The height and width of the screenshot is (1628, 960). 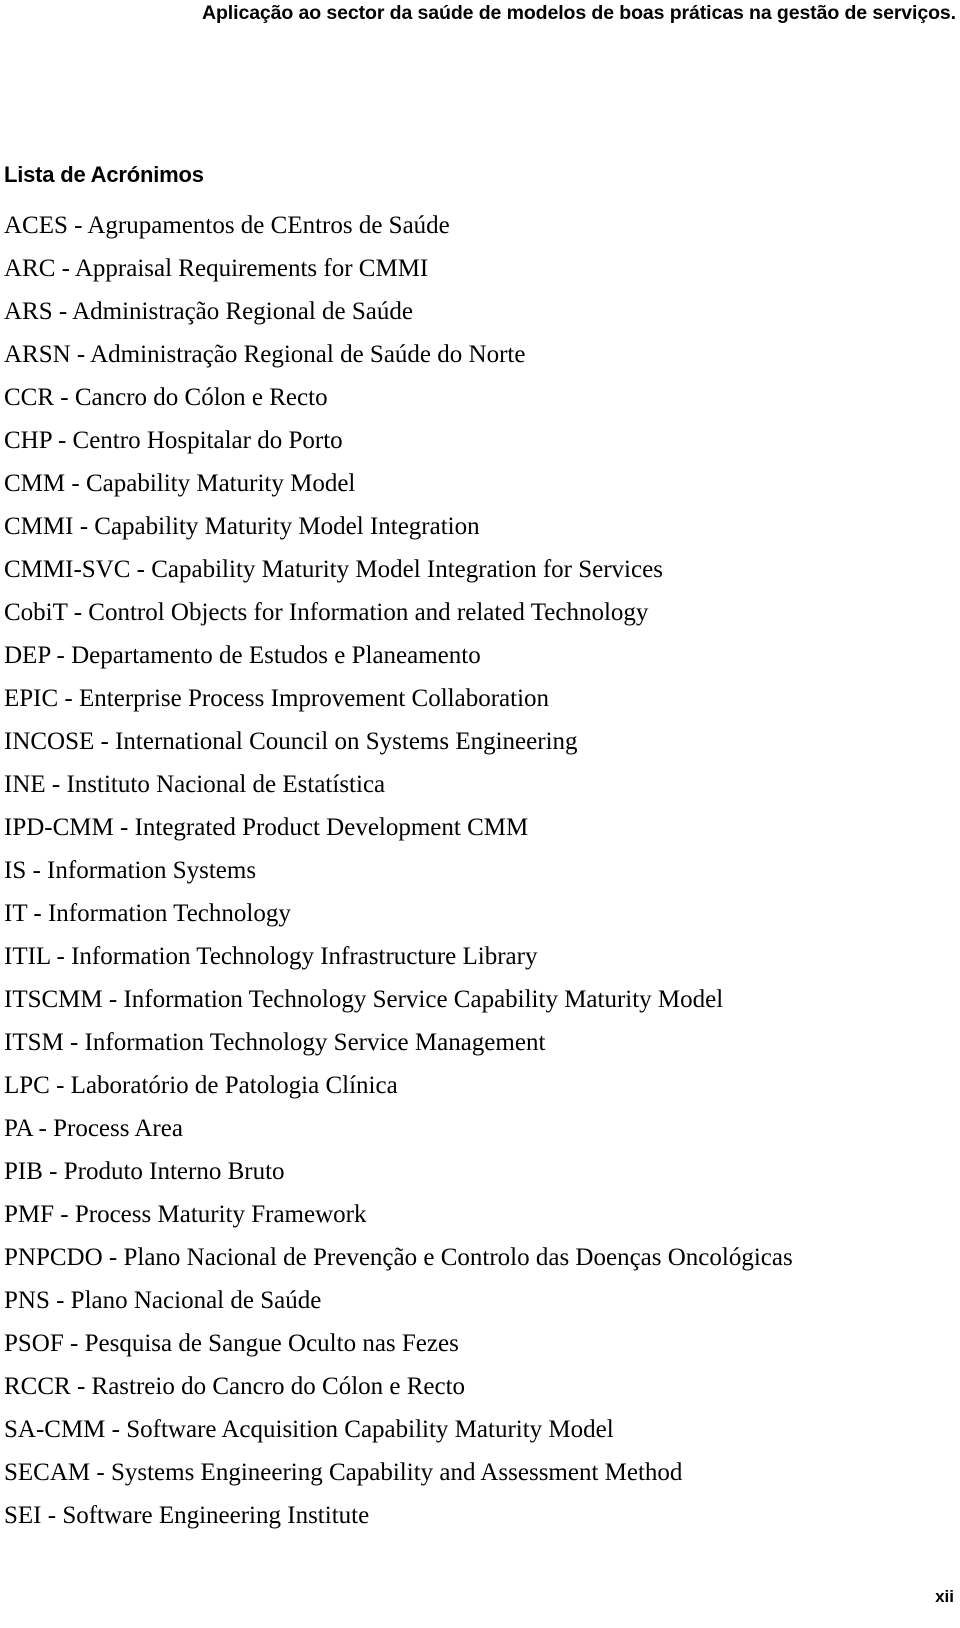 What do you see at coordinates (201, 1085) in the screenshot?
I see `list-item: LPC - Laboratório de Patologia Clínica` at bounding box center [201, 1085].